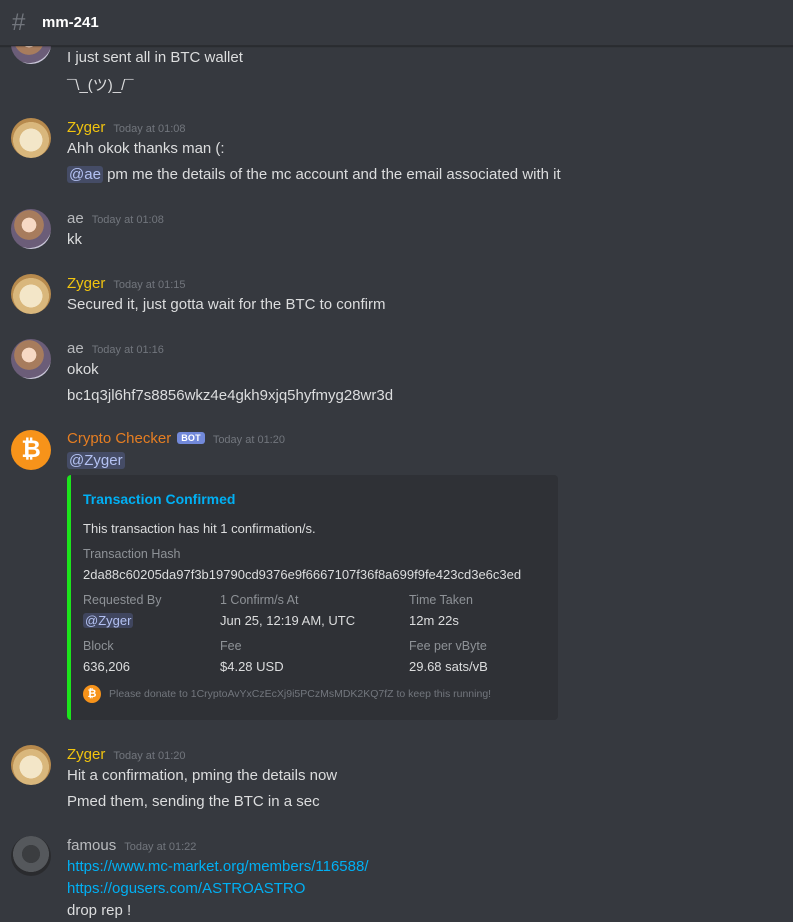 The height and width of the screenshot is (922, 793). What do you see at coordinates (252, 666) in the screenshot?
I see `field-value: $4.28 USD` at bounding box center [252, 666].